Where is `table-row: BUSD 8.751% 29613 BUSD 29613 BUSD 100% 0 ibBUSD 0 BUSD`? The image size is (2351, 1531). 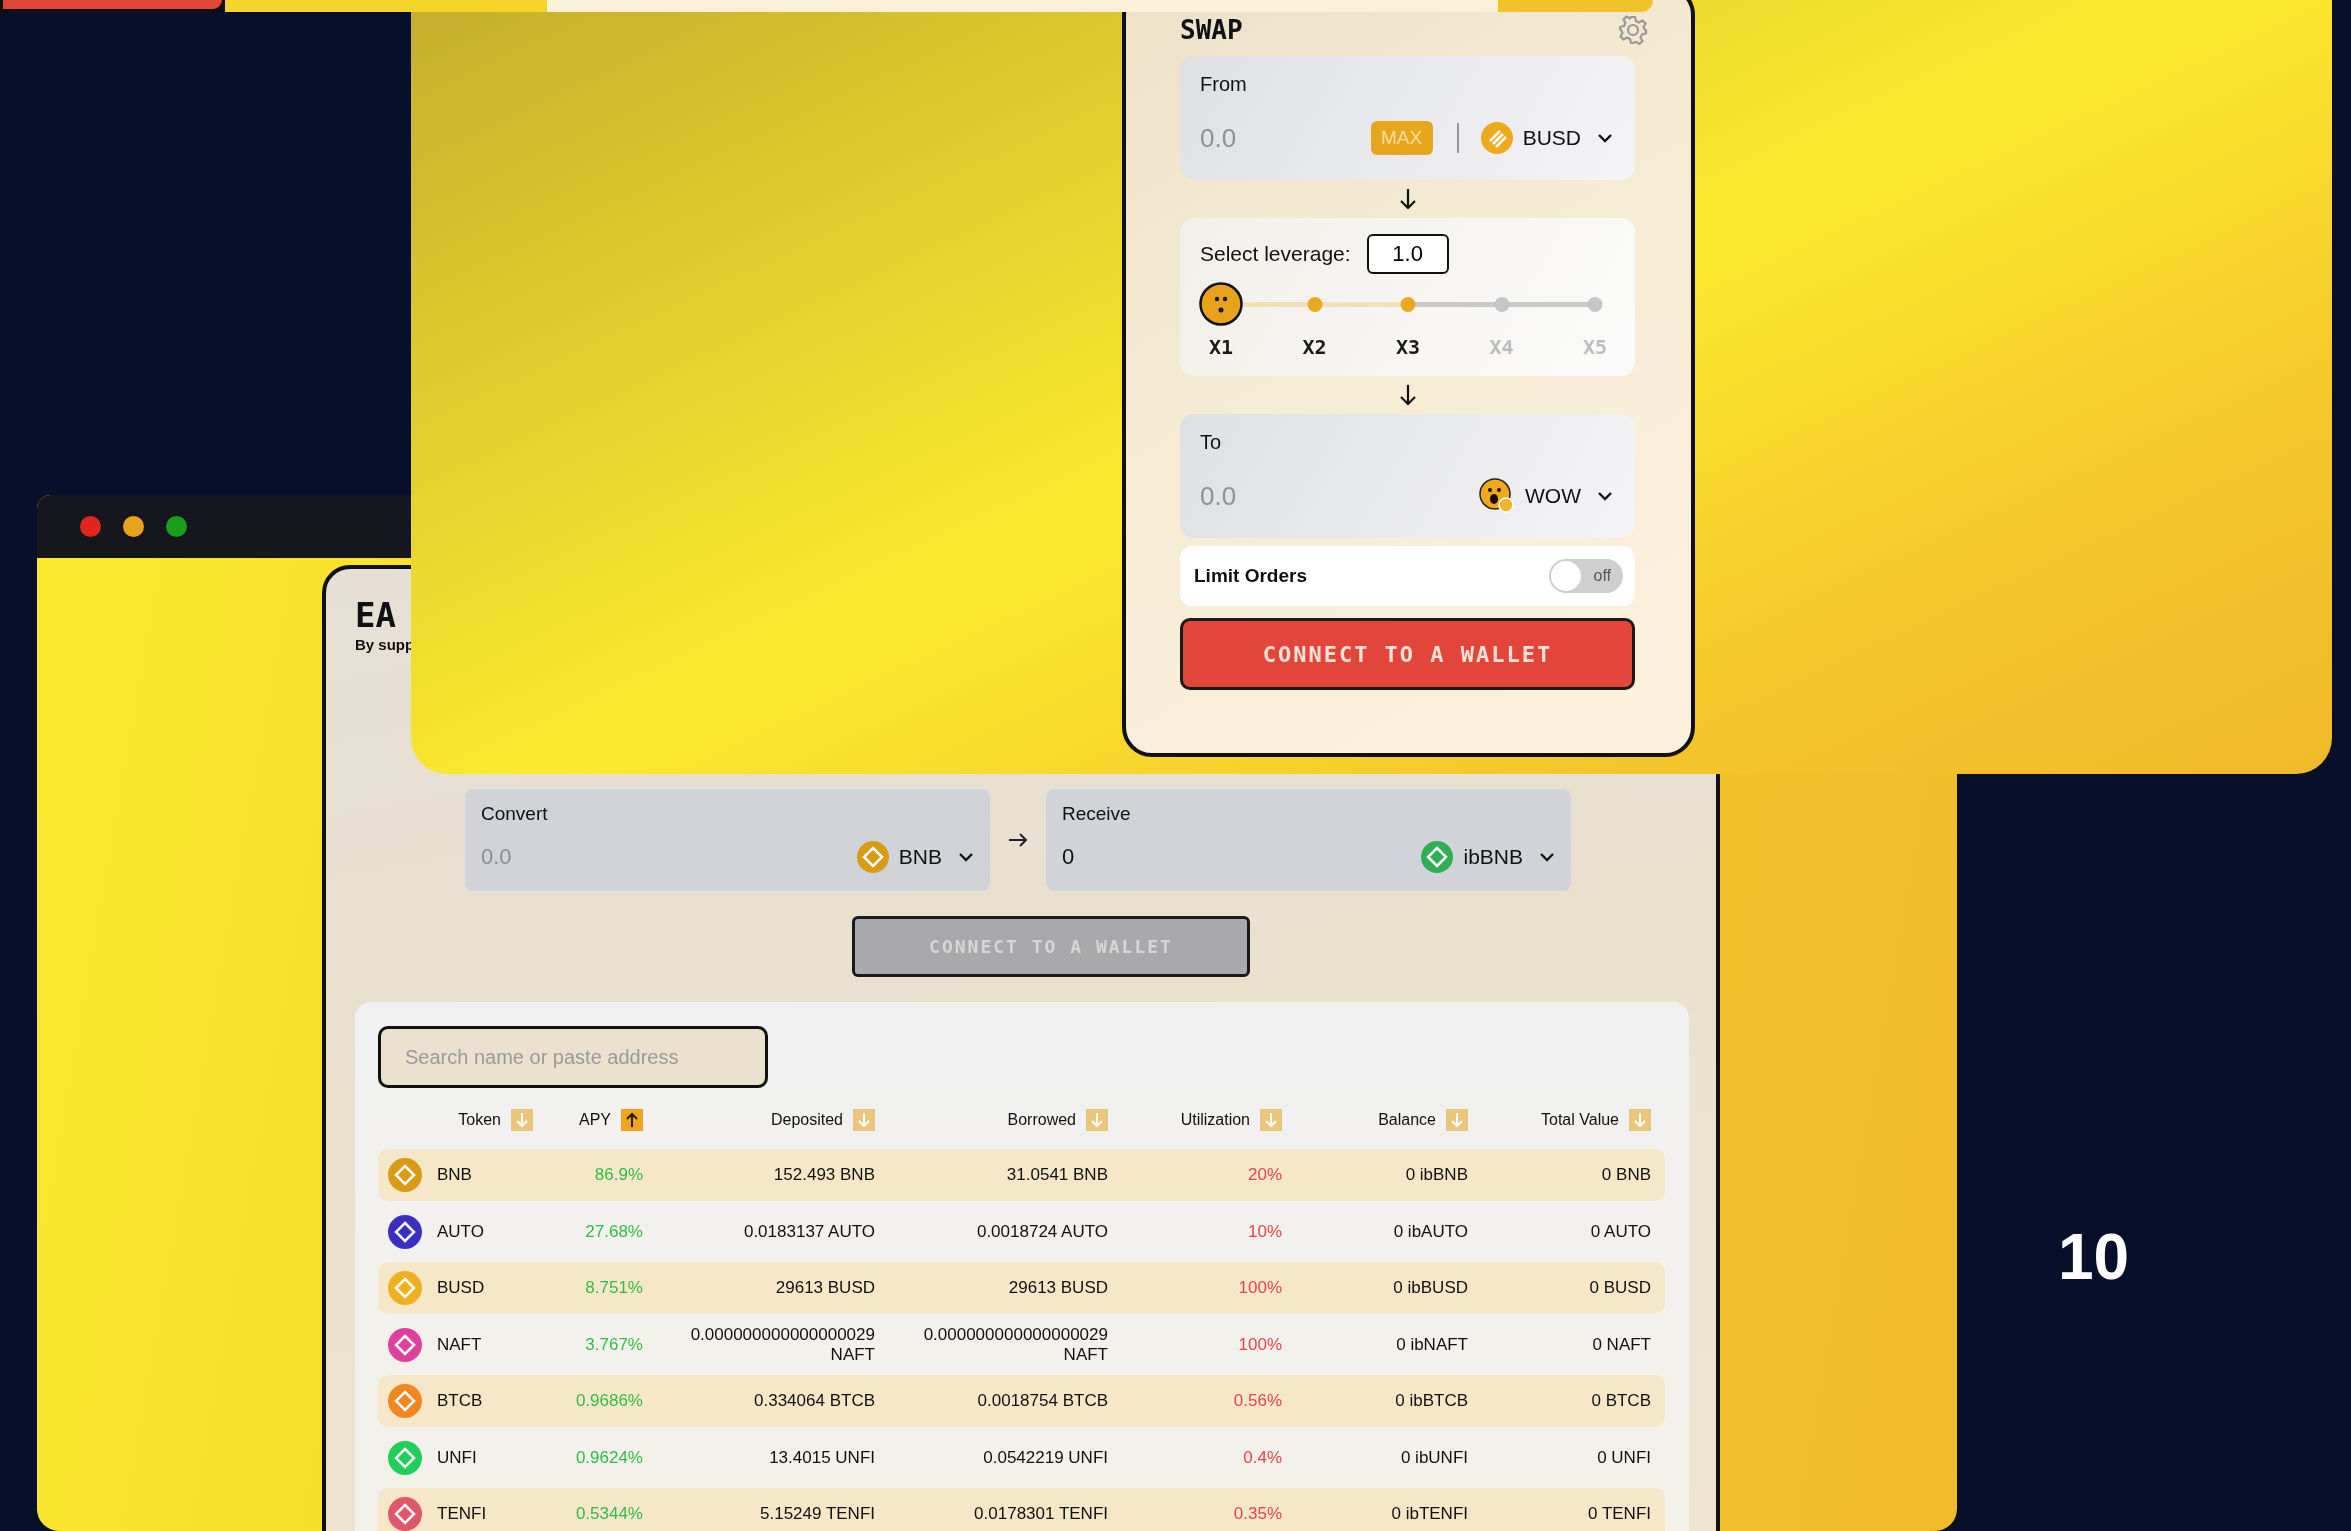 table-row: BUSD 8.751% 29613 BUSD 29613 BUSD 100% 0 ibBUSD 0 BUSD is located at coordinates (1021, 1288).